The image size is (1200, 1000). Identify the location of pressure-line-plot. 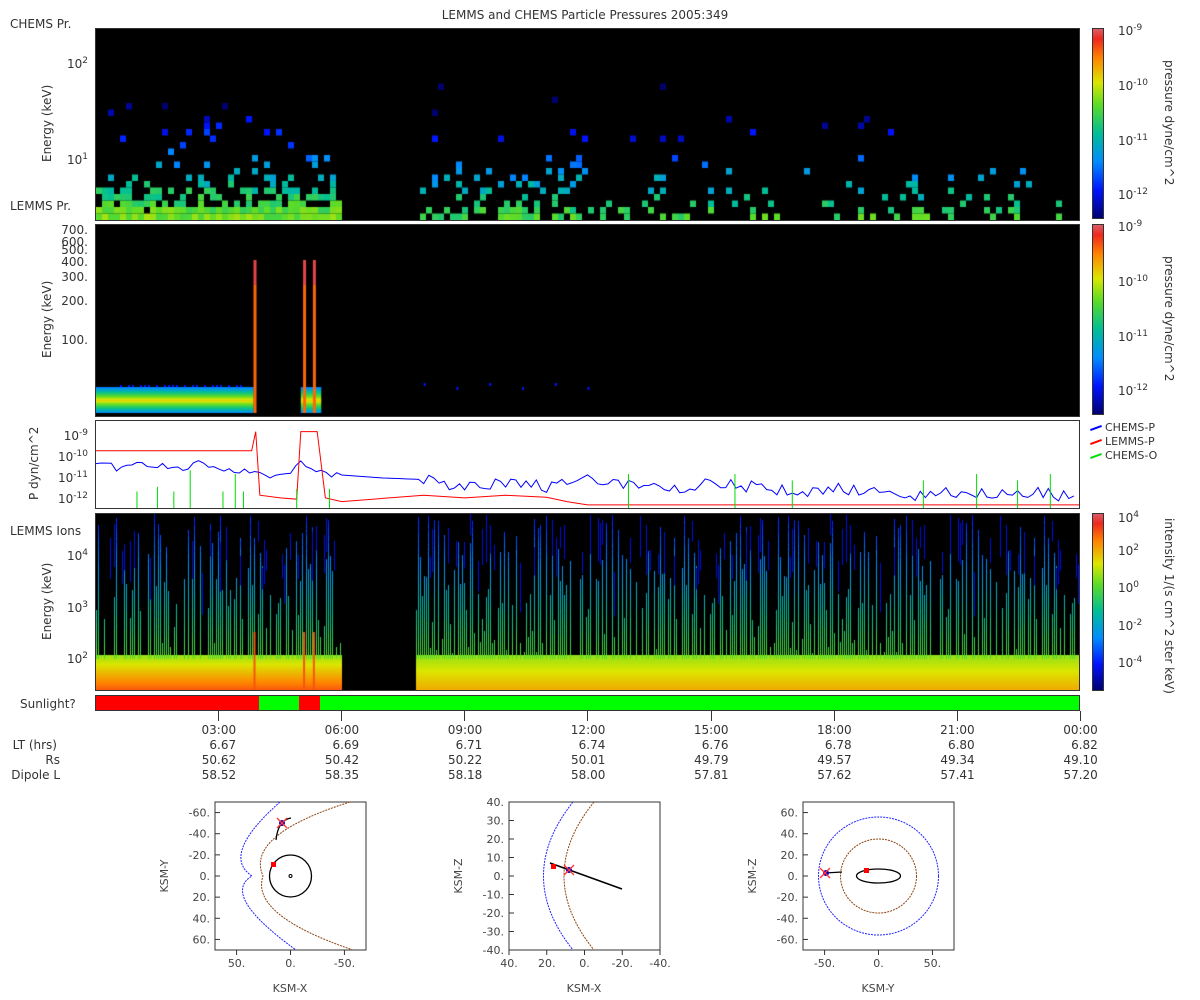
(587, 464).